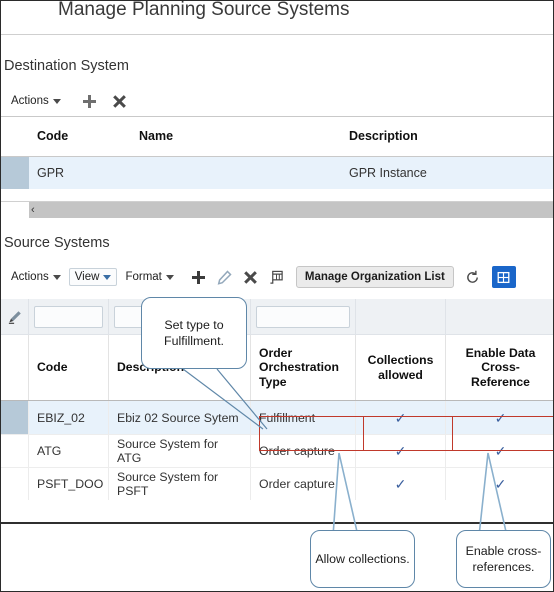  Describe the element at coordinates (143, 277) in the screenshot. I see `source-format-label: Format` at that location.